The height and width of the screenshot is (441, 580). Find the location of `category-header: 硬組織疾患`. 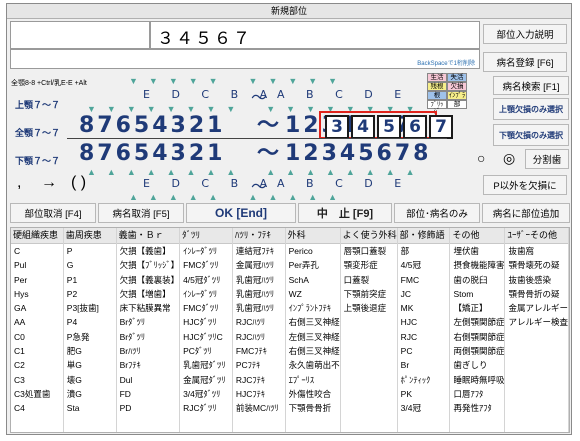

category-header: 硬組織疾患 is located at coordinates (37, 236).